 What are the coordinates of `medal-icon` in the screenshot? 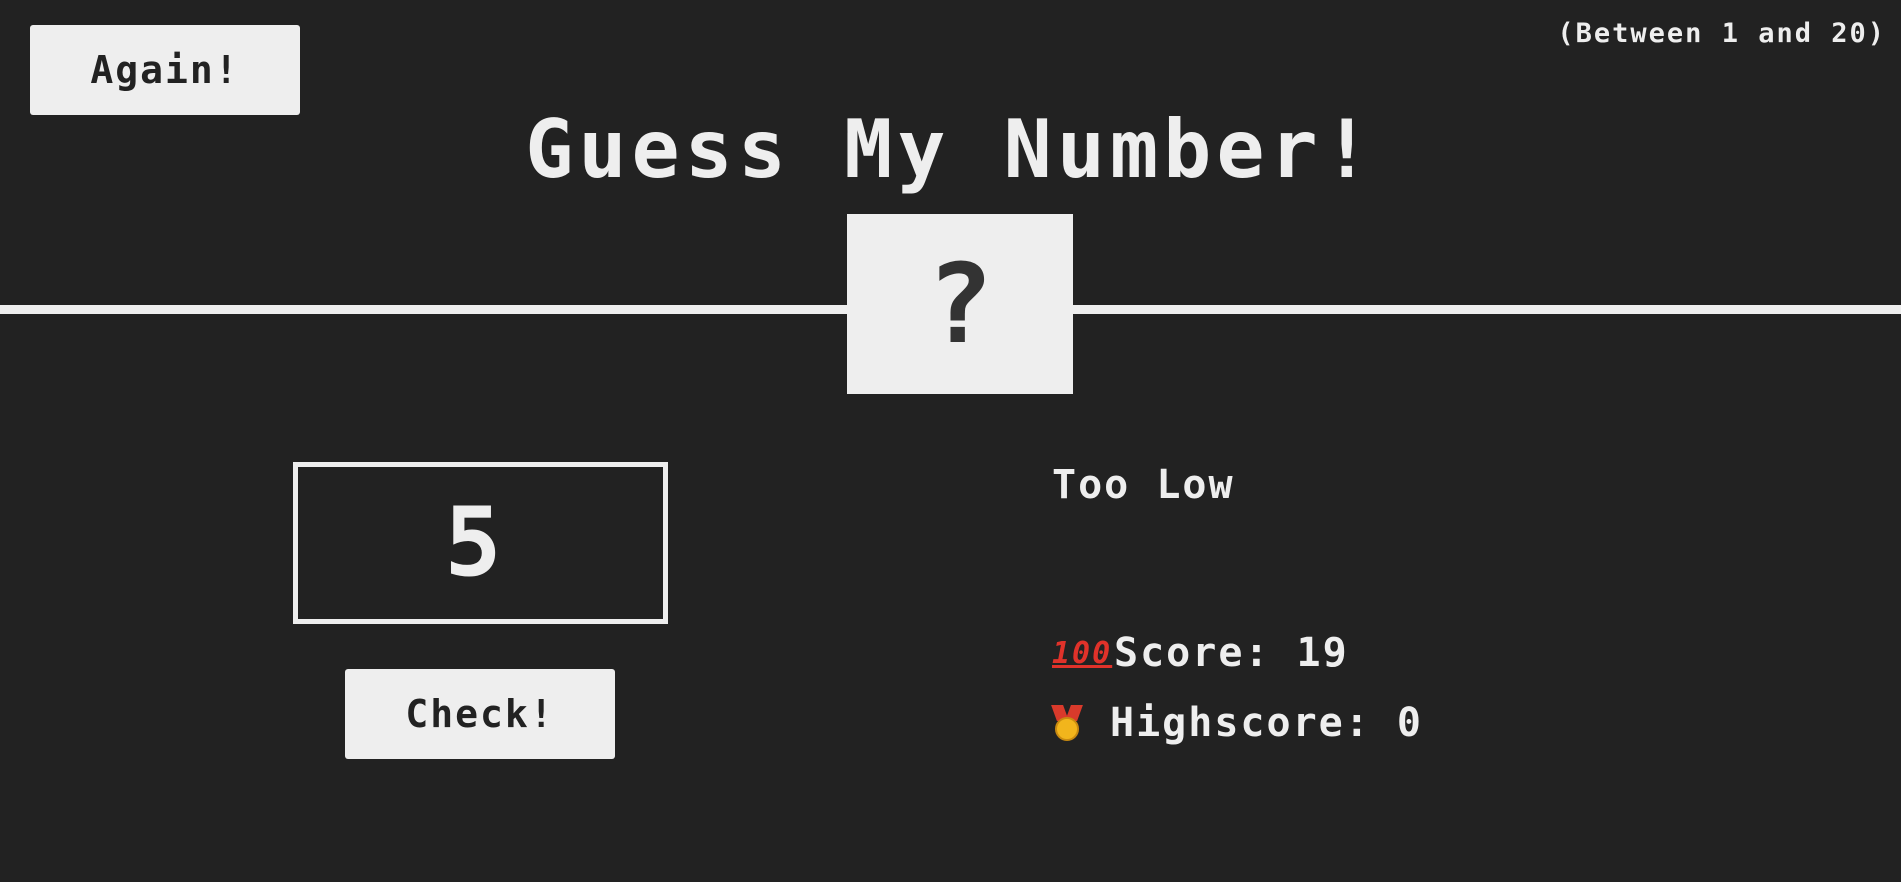 It's located at (1067, 723).